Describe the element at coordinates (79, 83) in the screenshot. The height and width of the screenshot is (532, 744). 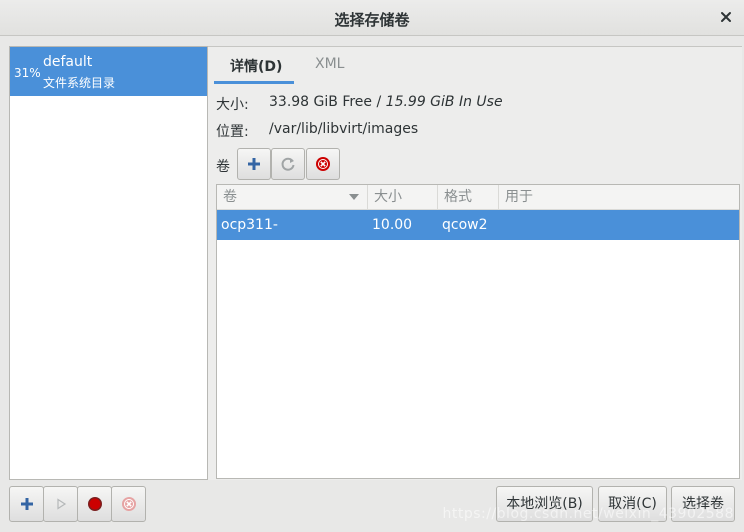
I see `pool-type: 文件系统目录` at that location.